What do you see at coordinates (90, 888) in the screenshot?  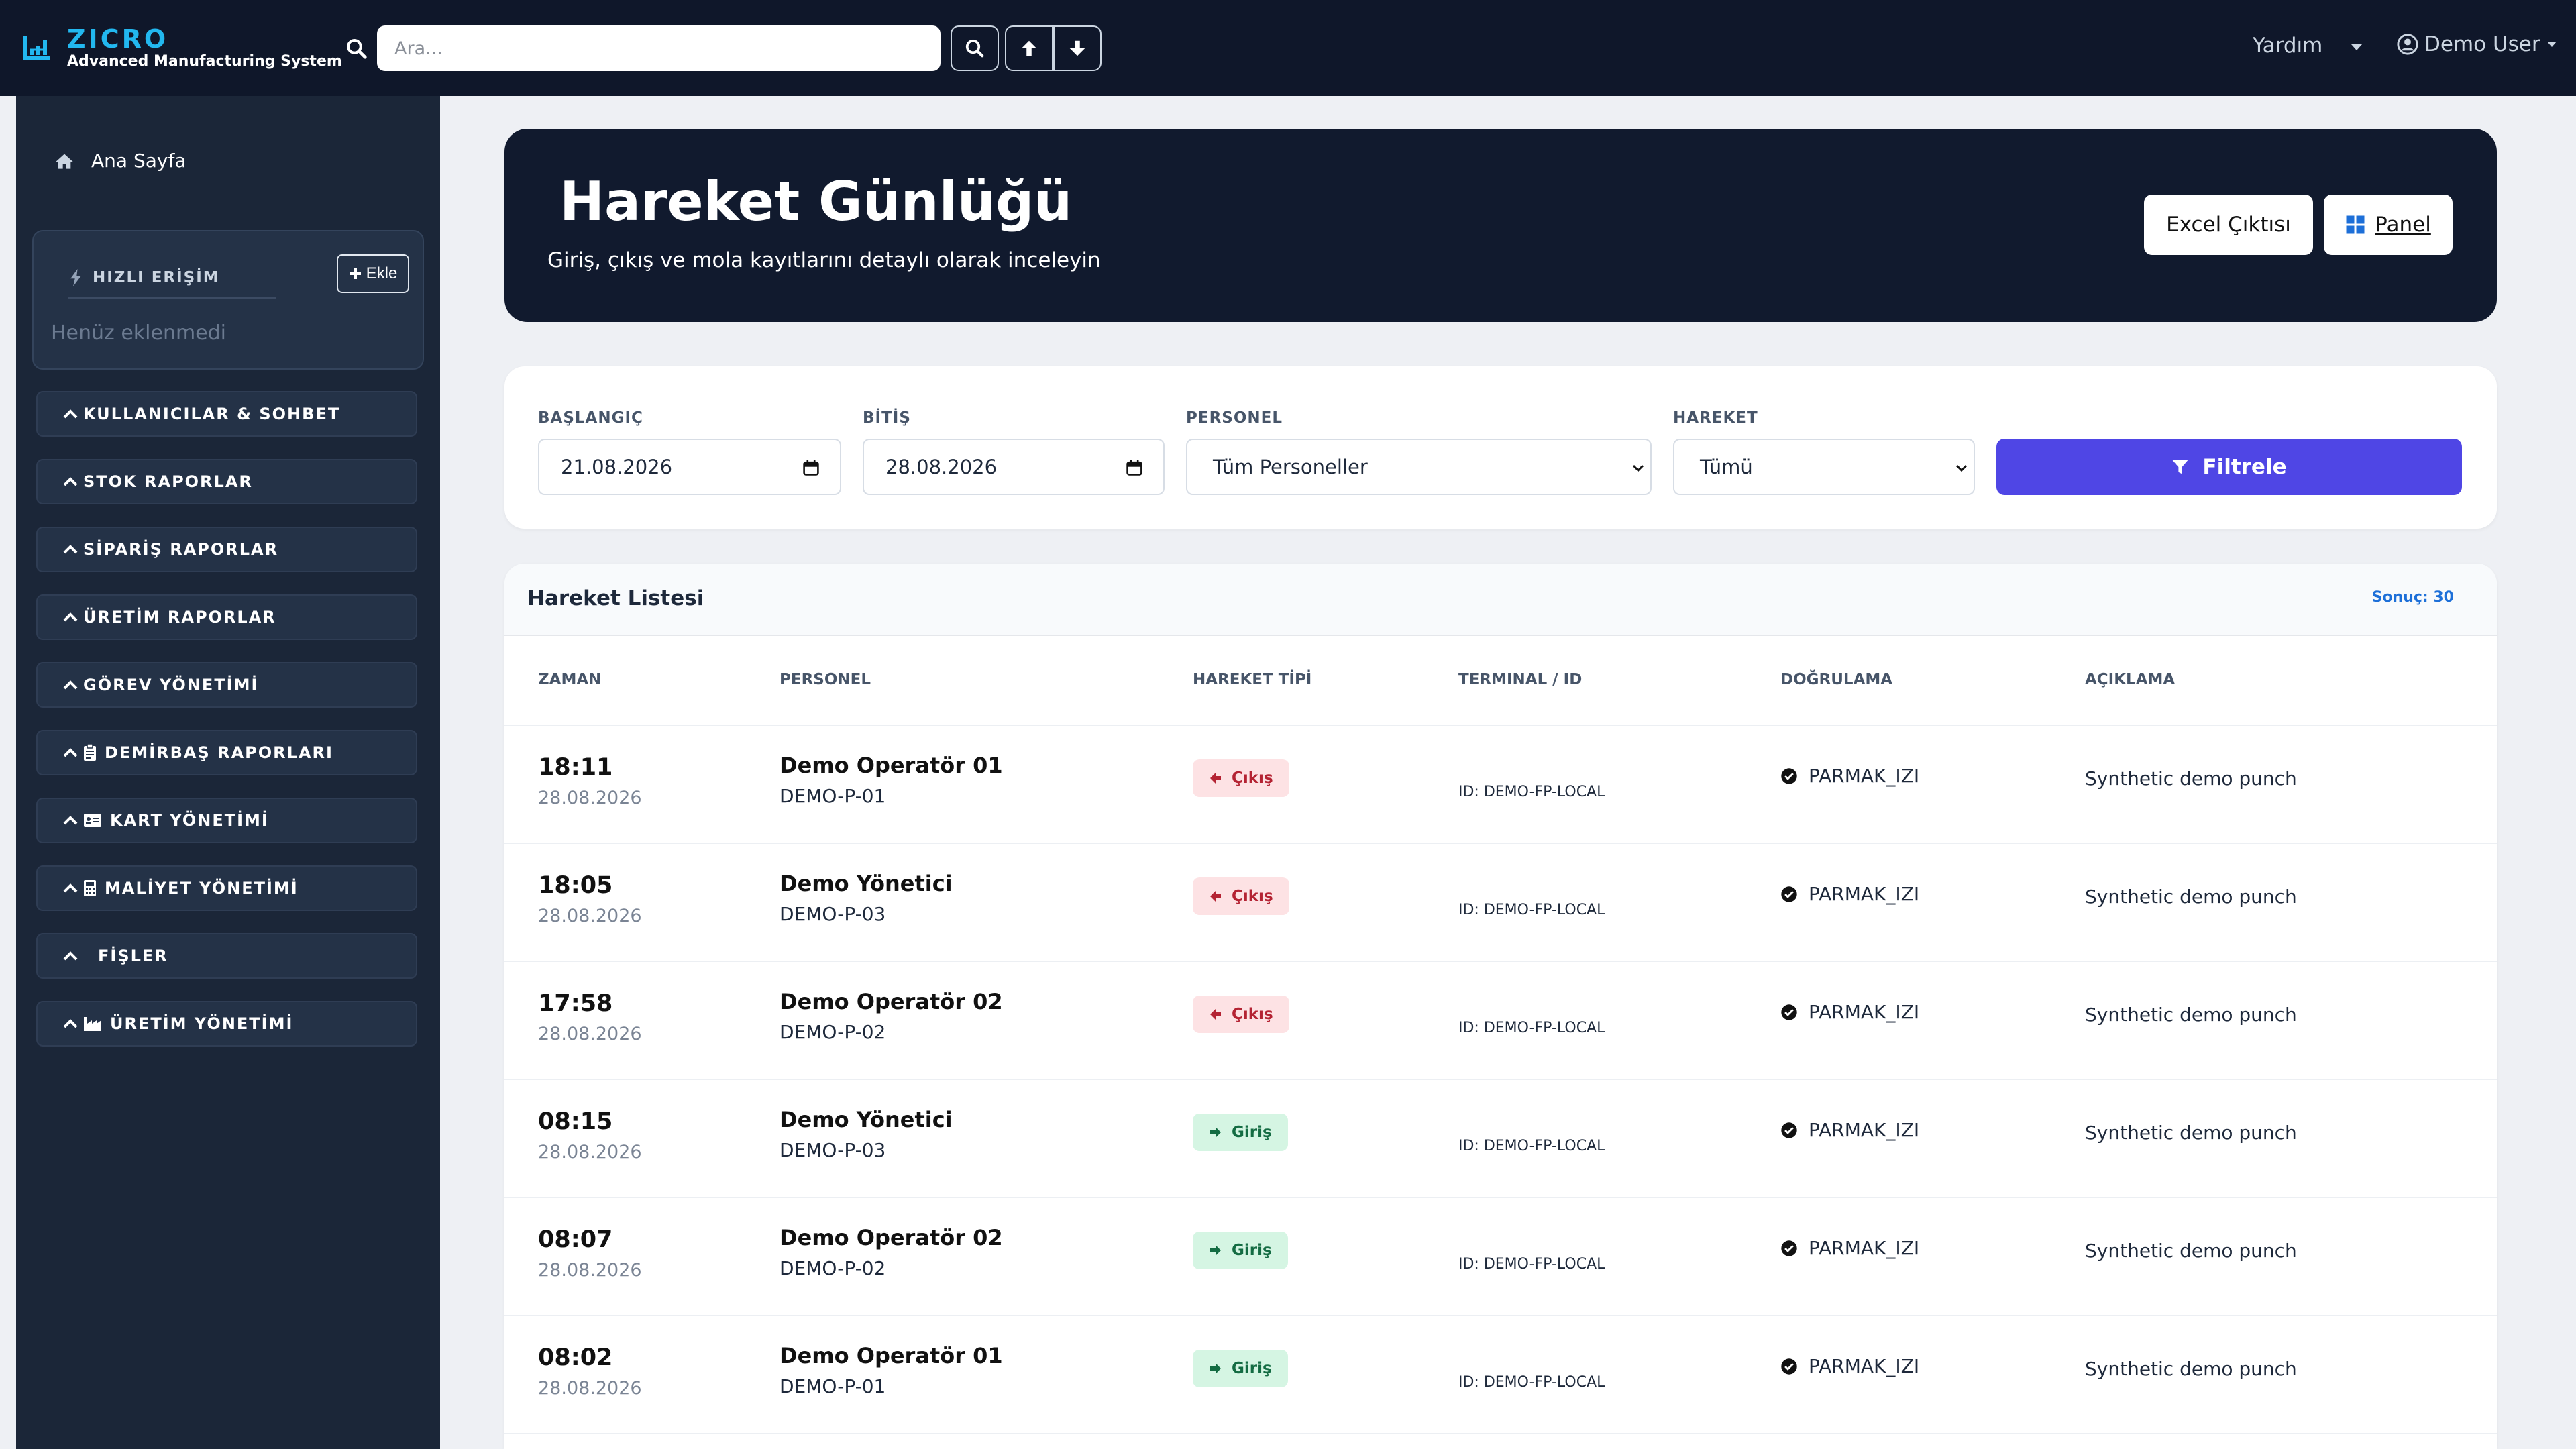 I see `calculator-icon` at bounding box center [90, 888].